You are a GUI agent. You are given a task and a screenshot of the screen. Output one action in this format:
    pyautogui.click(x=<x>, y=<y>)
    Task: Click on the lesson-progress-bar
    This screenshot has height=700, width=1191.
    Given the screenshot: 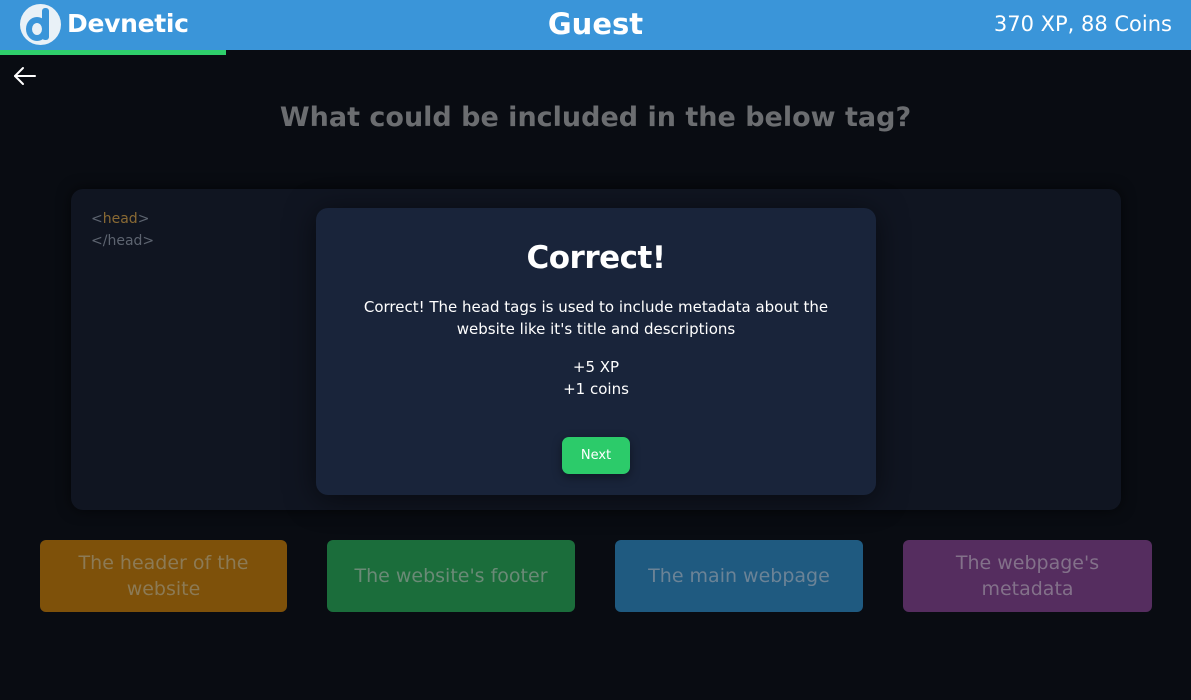 What is the action you would take?
    pyautogui.click(x=595, y=52)
    